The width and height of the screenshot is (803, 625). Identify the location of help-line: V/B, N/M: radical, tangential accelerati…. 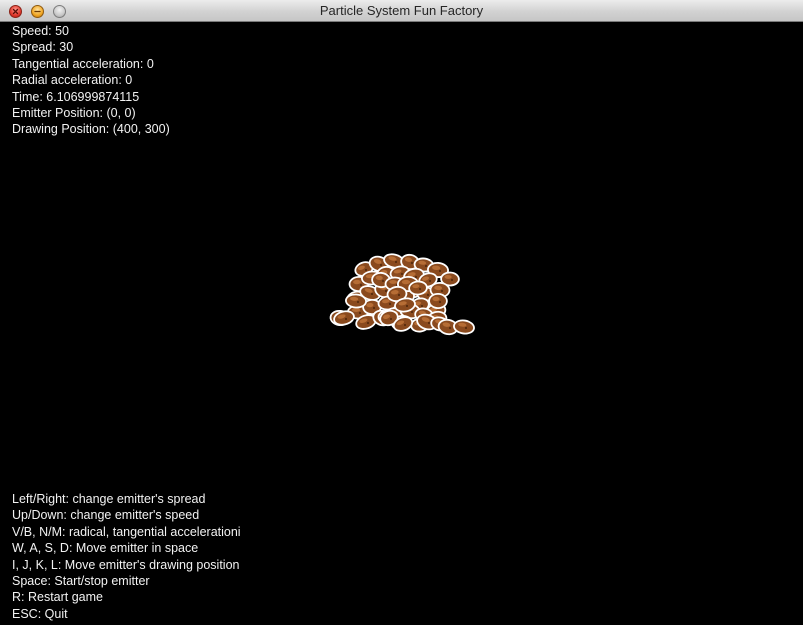
(126, 531).